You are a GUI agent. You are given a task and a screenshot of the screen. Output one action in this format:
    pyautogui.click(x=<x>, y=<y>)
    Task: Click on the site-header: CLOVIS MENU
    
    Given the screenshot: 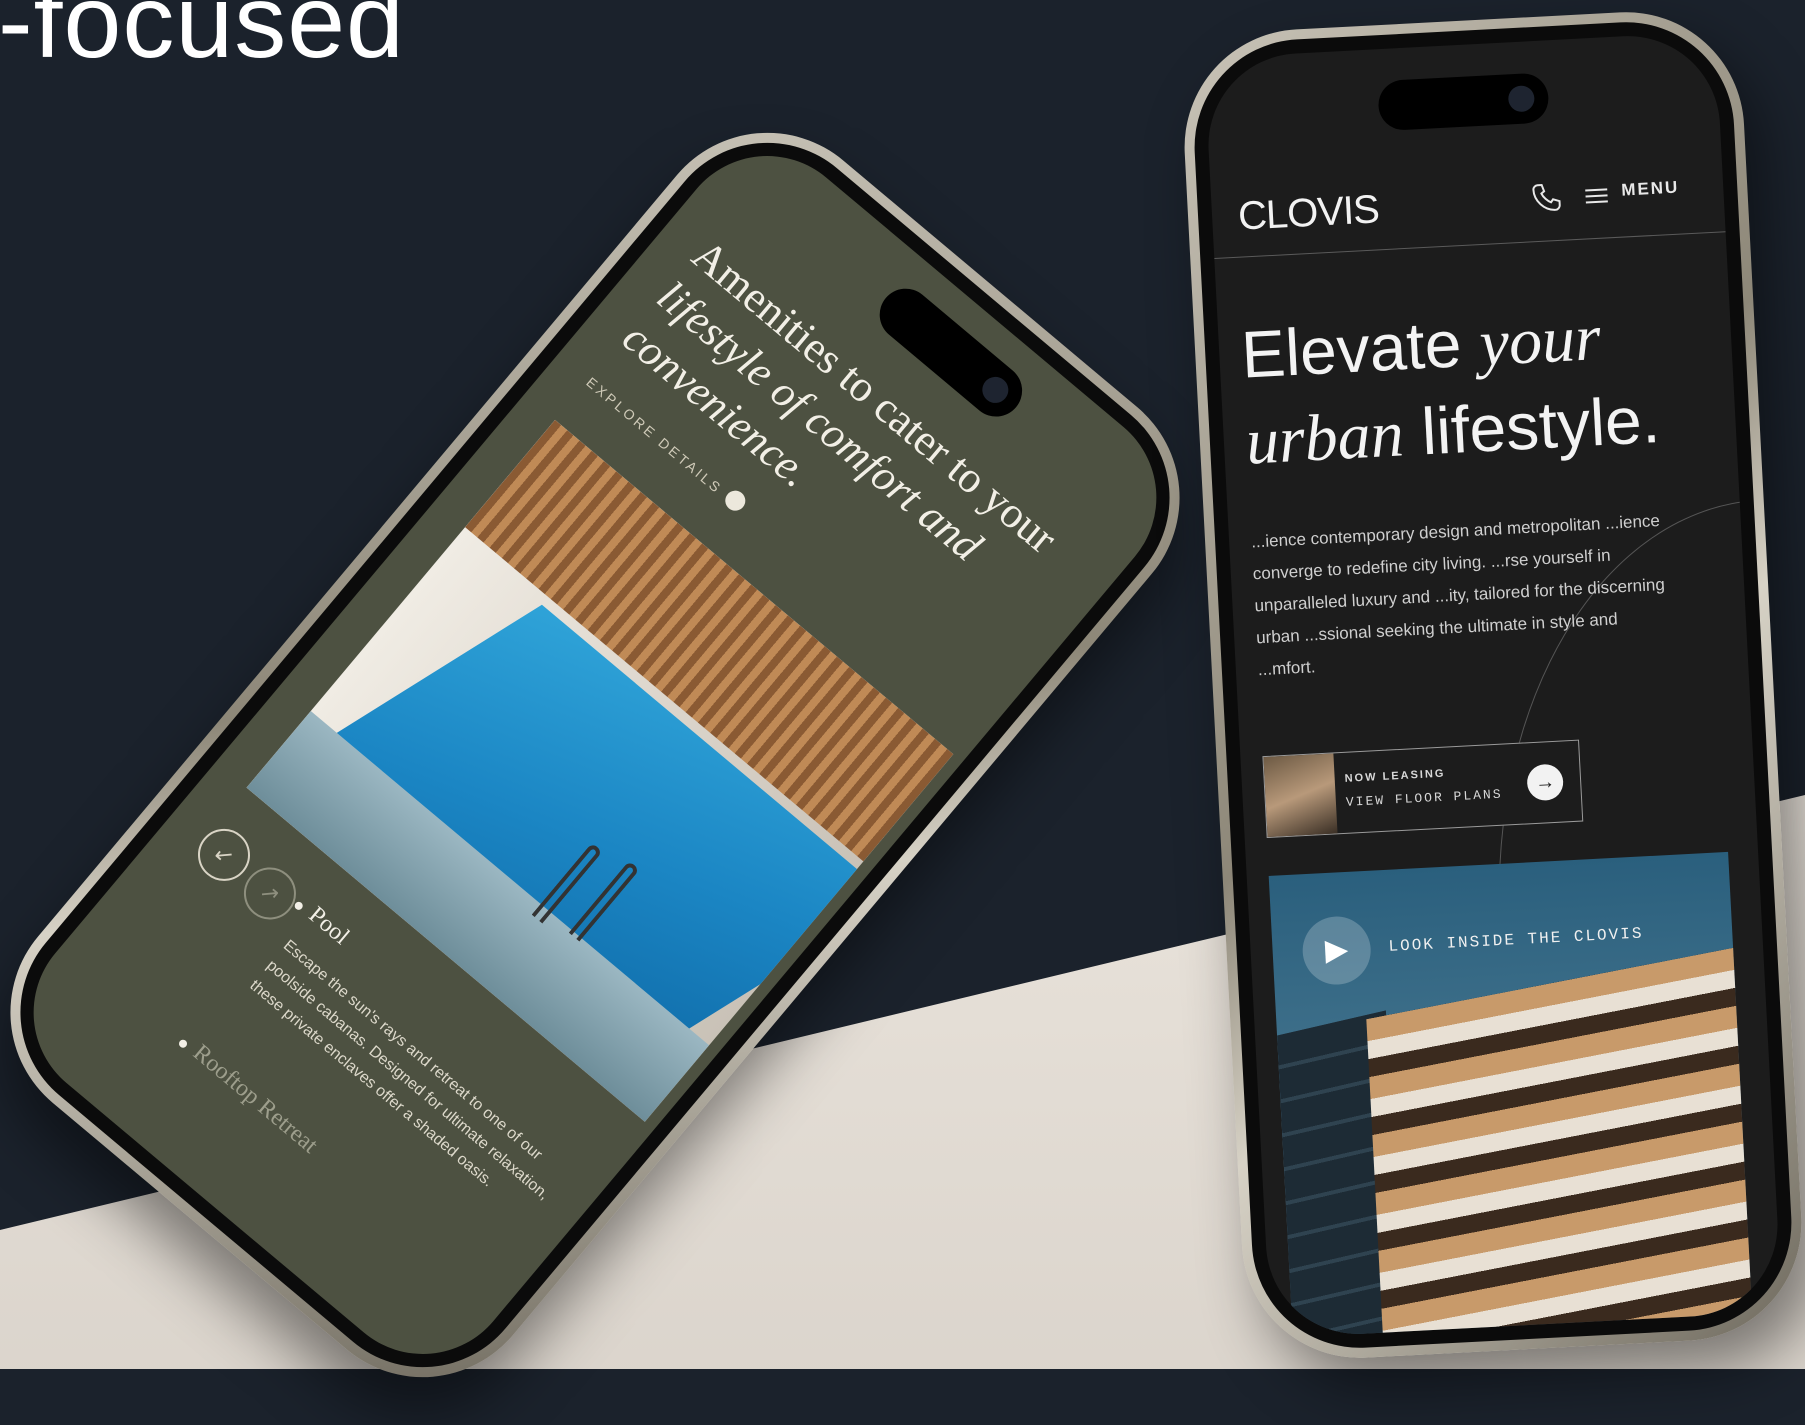 What is the action you would take?
    pyautogui.click(x=1467, y=200)
    